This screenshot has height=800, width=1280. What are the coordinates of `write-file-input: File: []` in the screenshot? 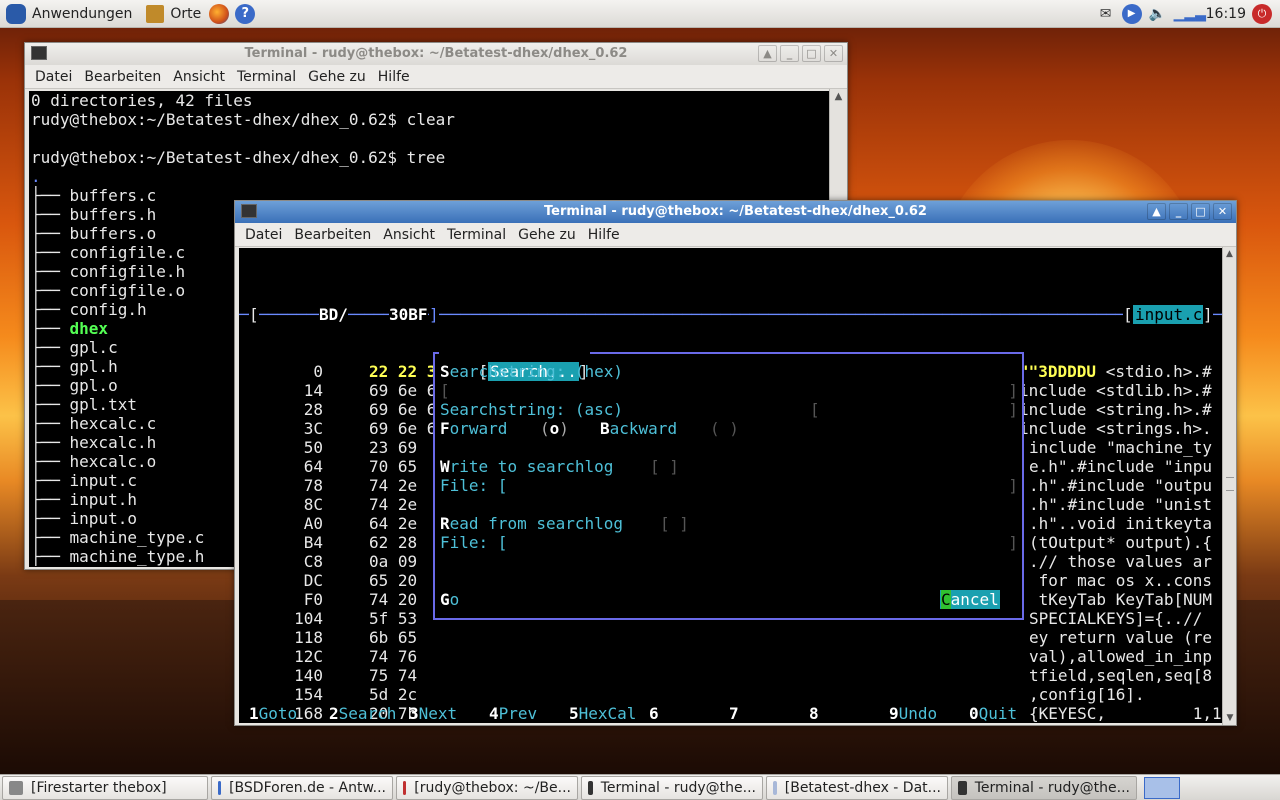 It's located at (729, 485).